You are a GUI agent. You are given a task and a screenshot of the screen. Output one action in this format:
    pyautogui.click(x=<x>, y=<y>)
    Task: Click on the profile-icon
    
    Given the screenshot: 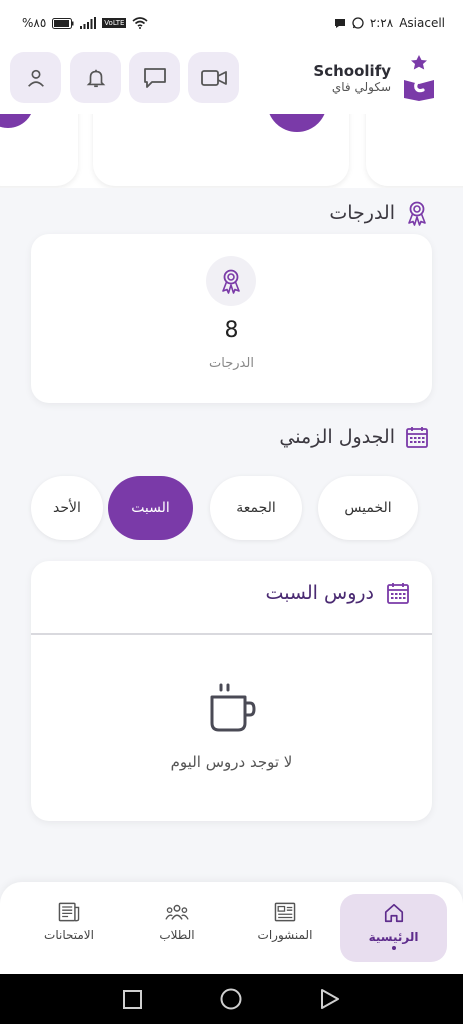 What is the action you would take?
    pyautogui.click(x=35, y=78)
    